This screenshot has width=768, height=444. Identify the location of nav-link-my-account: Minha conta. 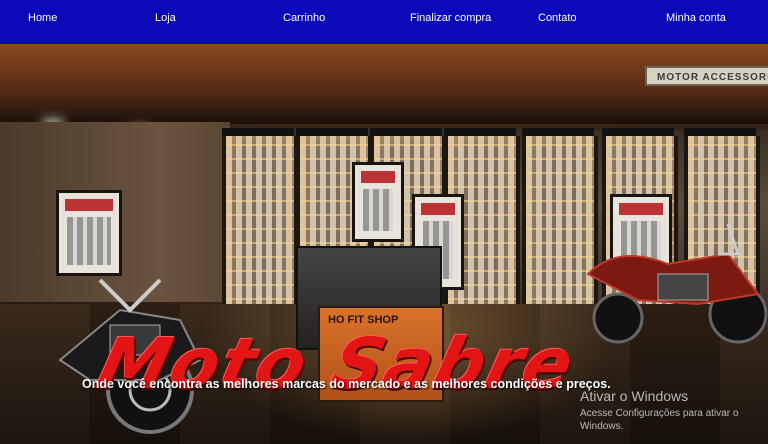
(696, 18).